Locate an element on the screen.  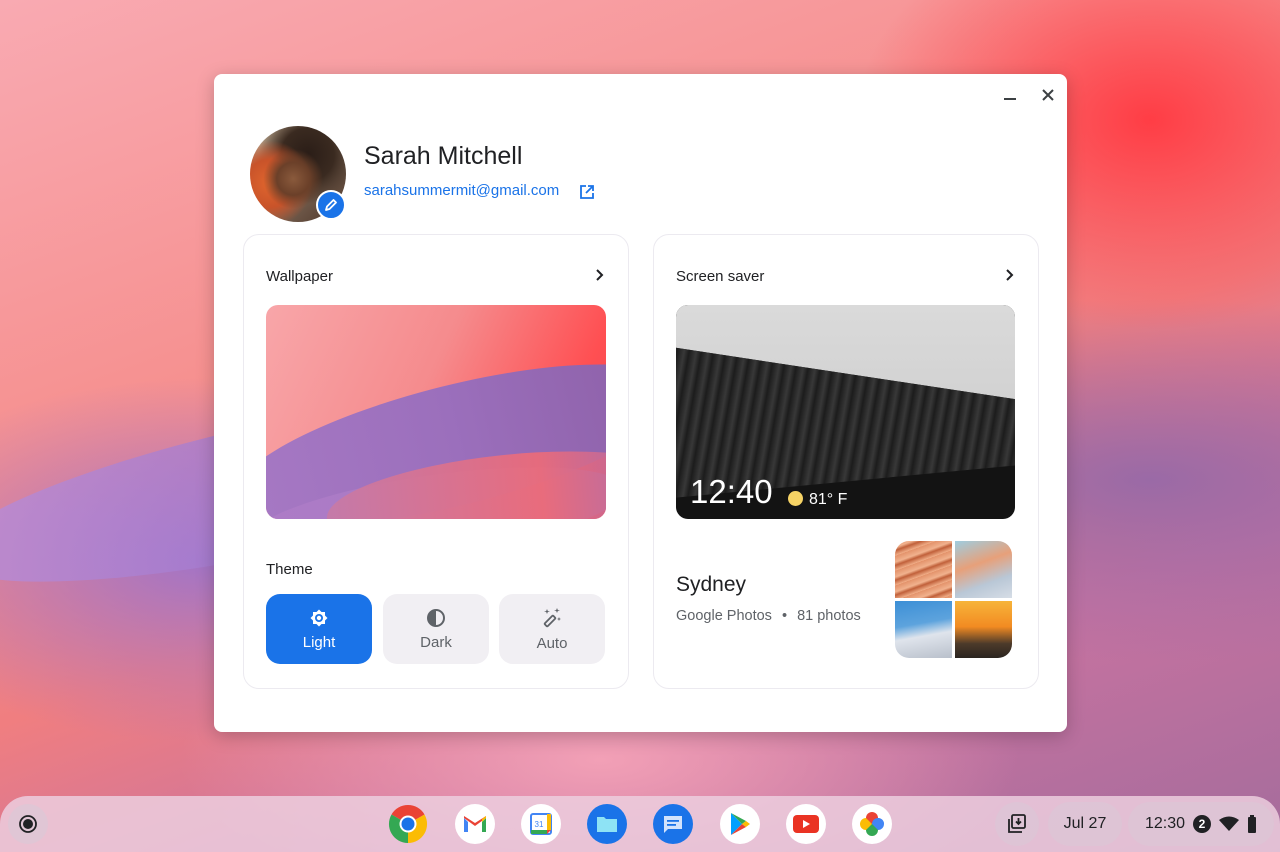
pencil-icon is located at coordinates (331, 205).